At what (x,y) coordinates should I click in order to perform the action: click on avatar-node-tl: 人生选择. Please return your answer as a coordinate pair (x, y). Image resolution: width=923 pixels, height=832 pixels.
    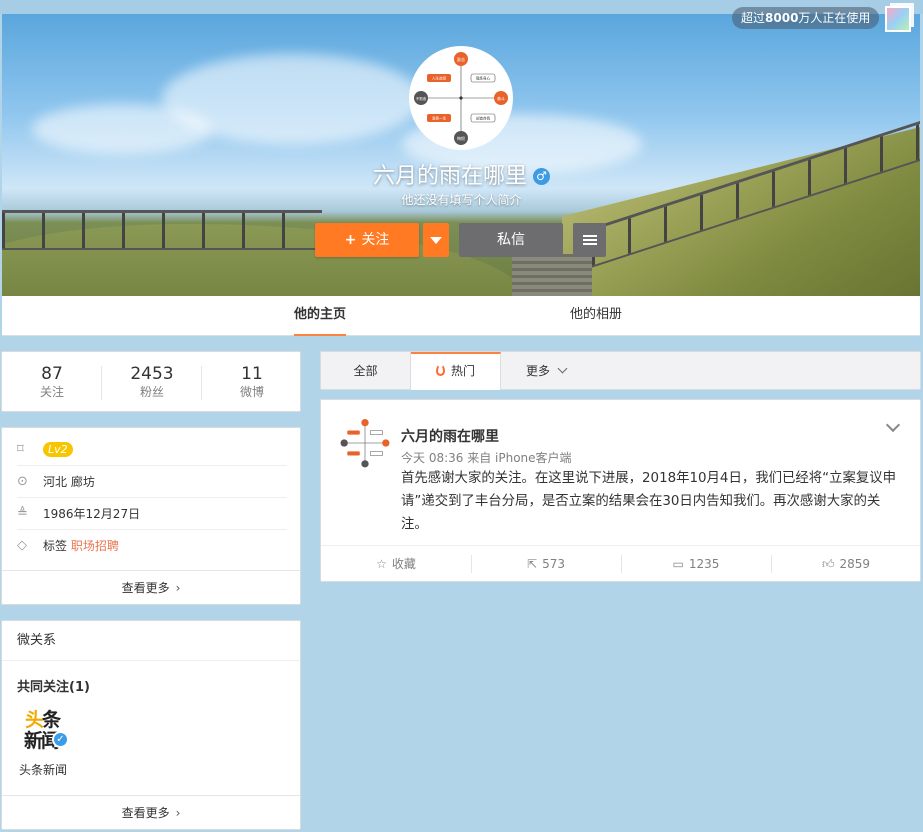
    Looking at the image, I should click on (439, 78).